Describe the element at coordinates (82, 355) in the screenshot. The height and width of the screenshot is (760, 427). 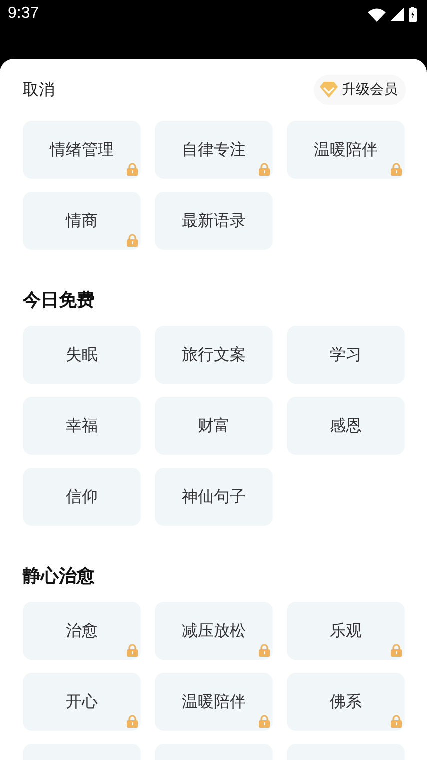
I see `category-tile: 失眠` at that location.